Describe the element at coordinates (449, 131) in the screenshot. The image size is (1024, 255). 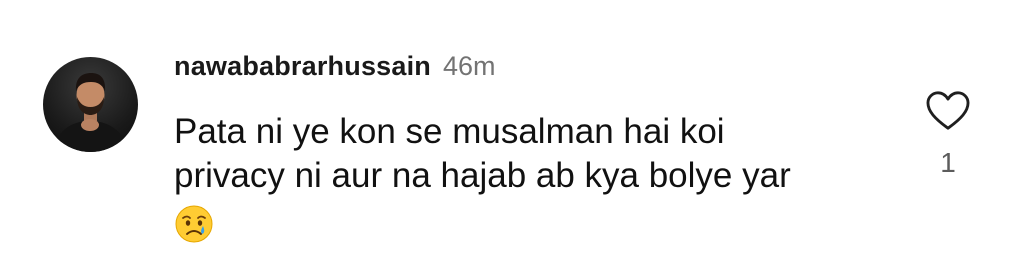
I see `comment-text-line: Pata ni ye kon se musalman hai koi` at that location.